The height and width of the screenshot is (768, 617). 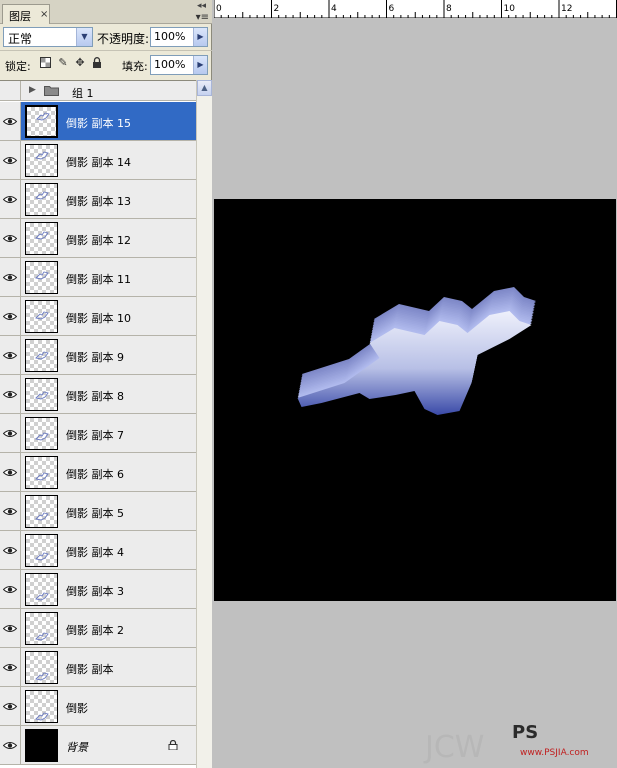 I want to click on layer-row: 倒影 副本 13, so click(x=98, y=199).